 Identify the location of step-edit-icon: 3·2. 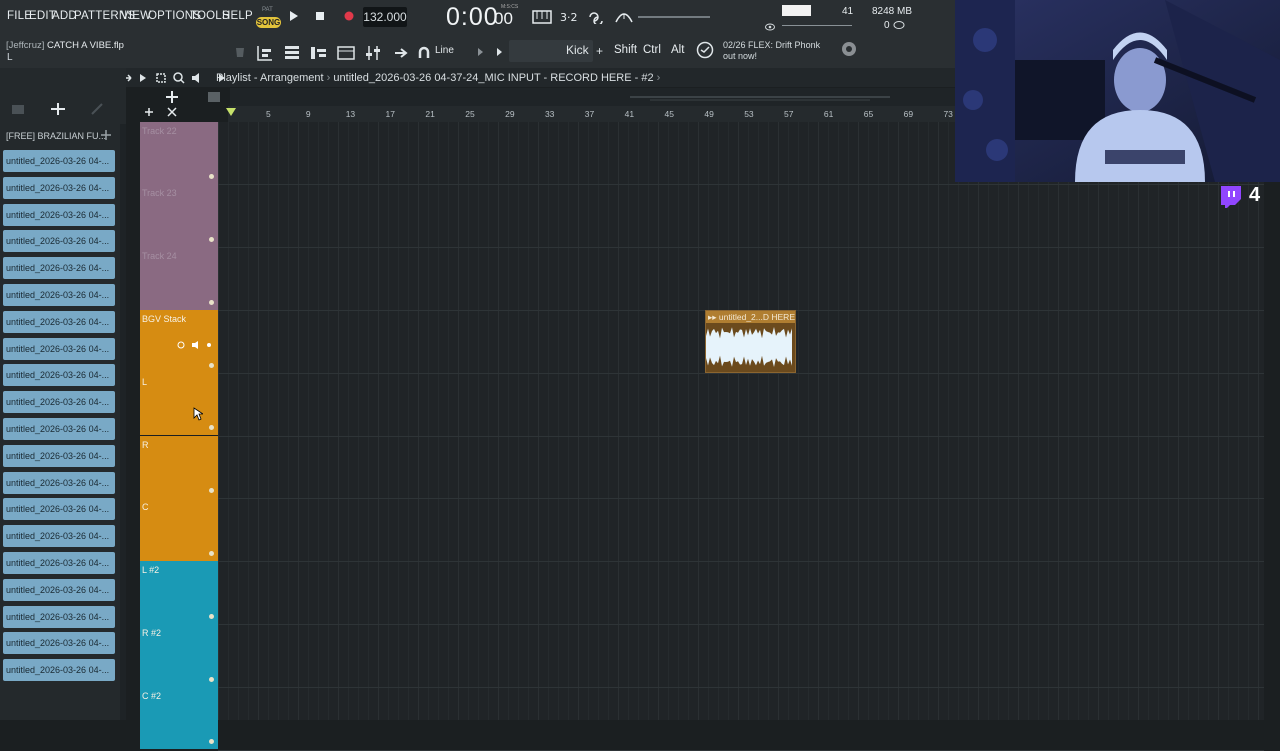
(569, 18).